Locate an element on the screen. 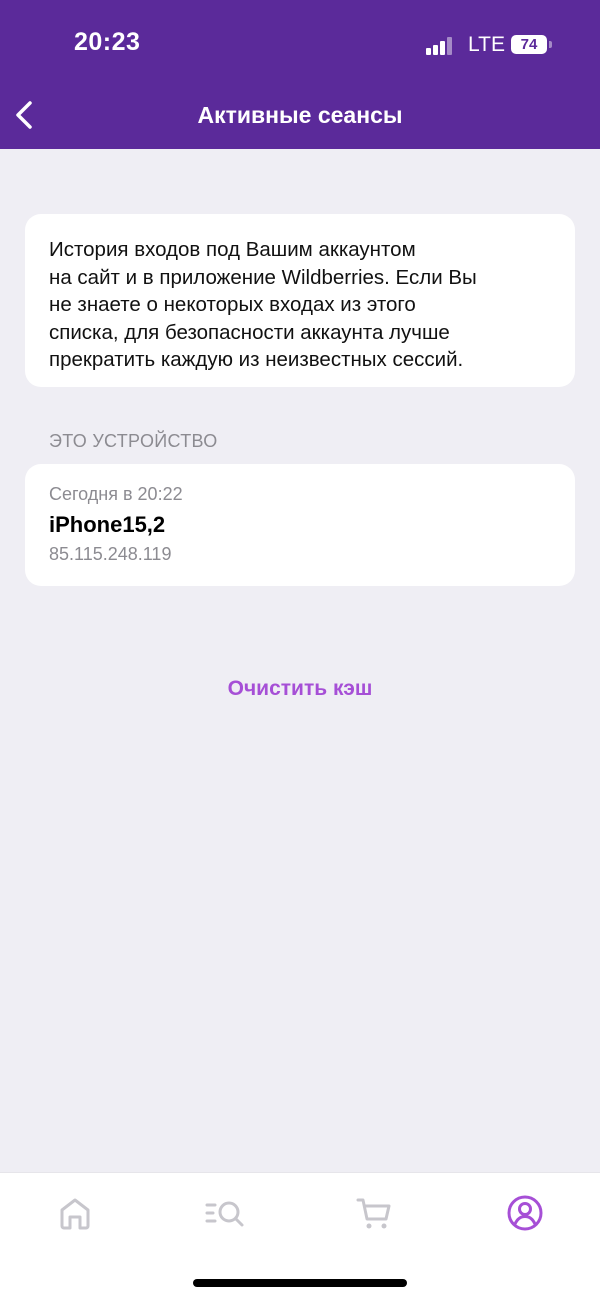 This screenshot has width=600, height=1301. tab-catalog is located at coordinates (225, 1213).